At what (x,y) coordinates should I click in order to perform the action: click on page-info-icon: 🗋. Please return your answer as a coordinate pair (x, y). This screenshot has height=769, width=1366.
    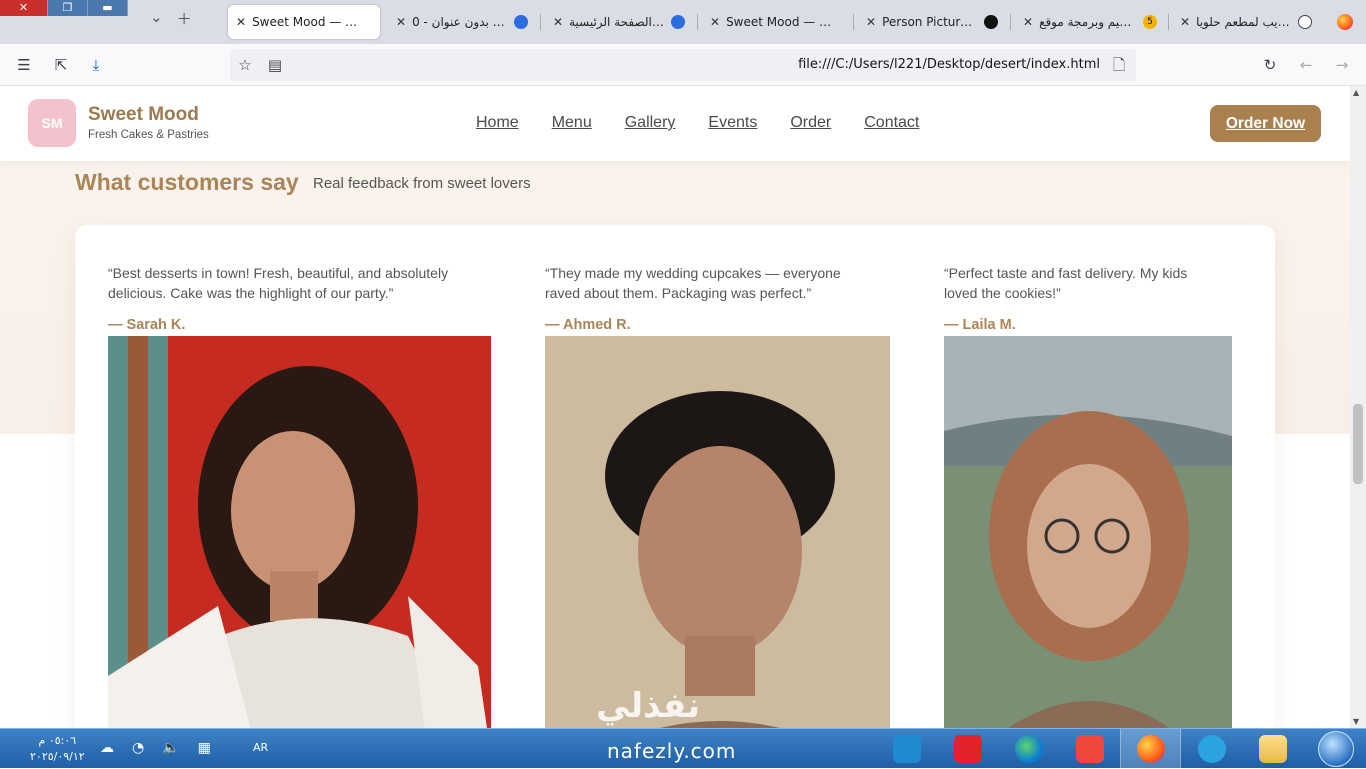
    Looking at the image, I should click on (1119, 65).